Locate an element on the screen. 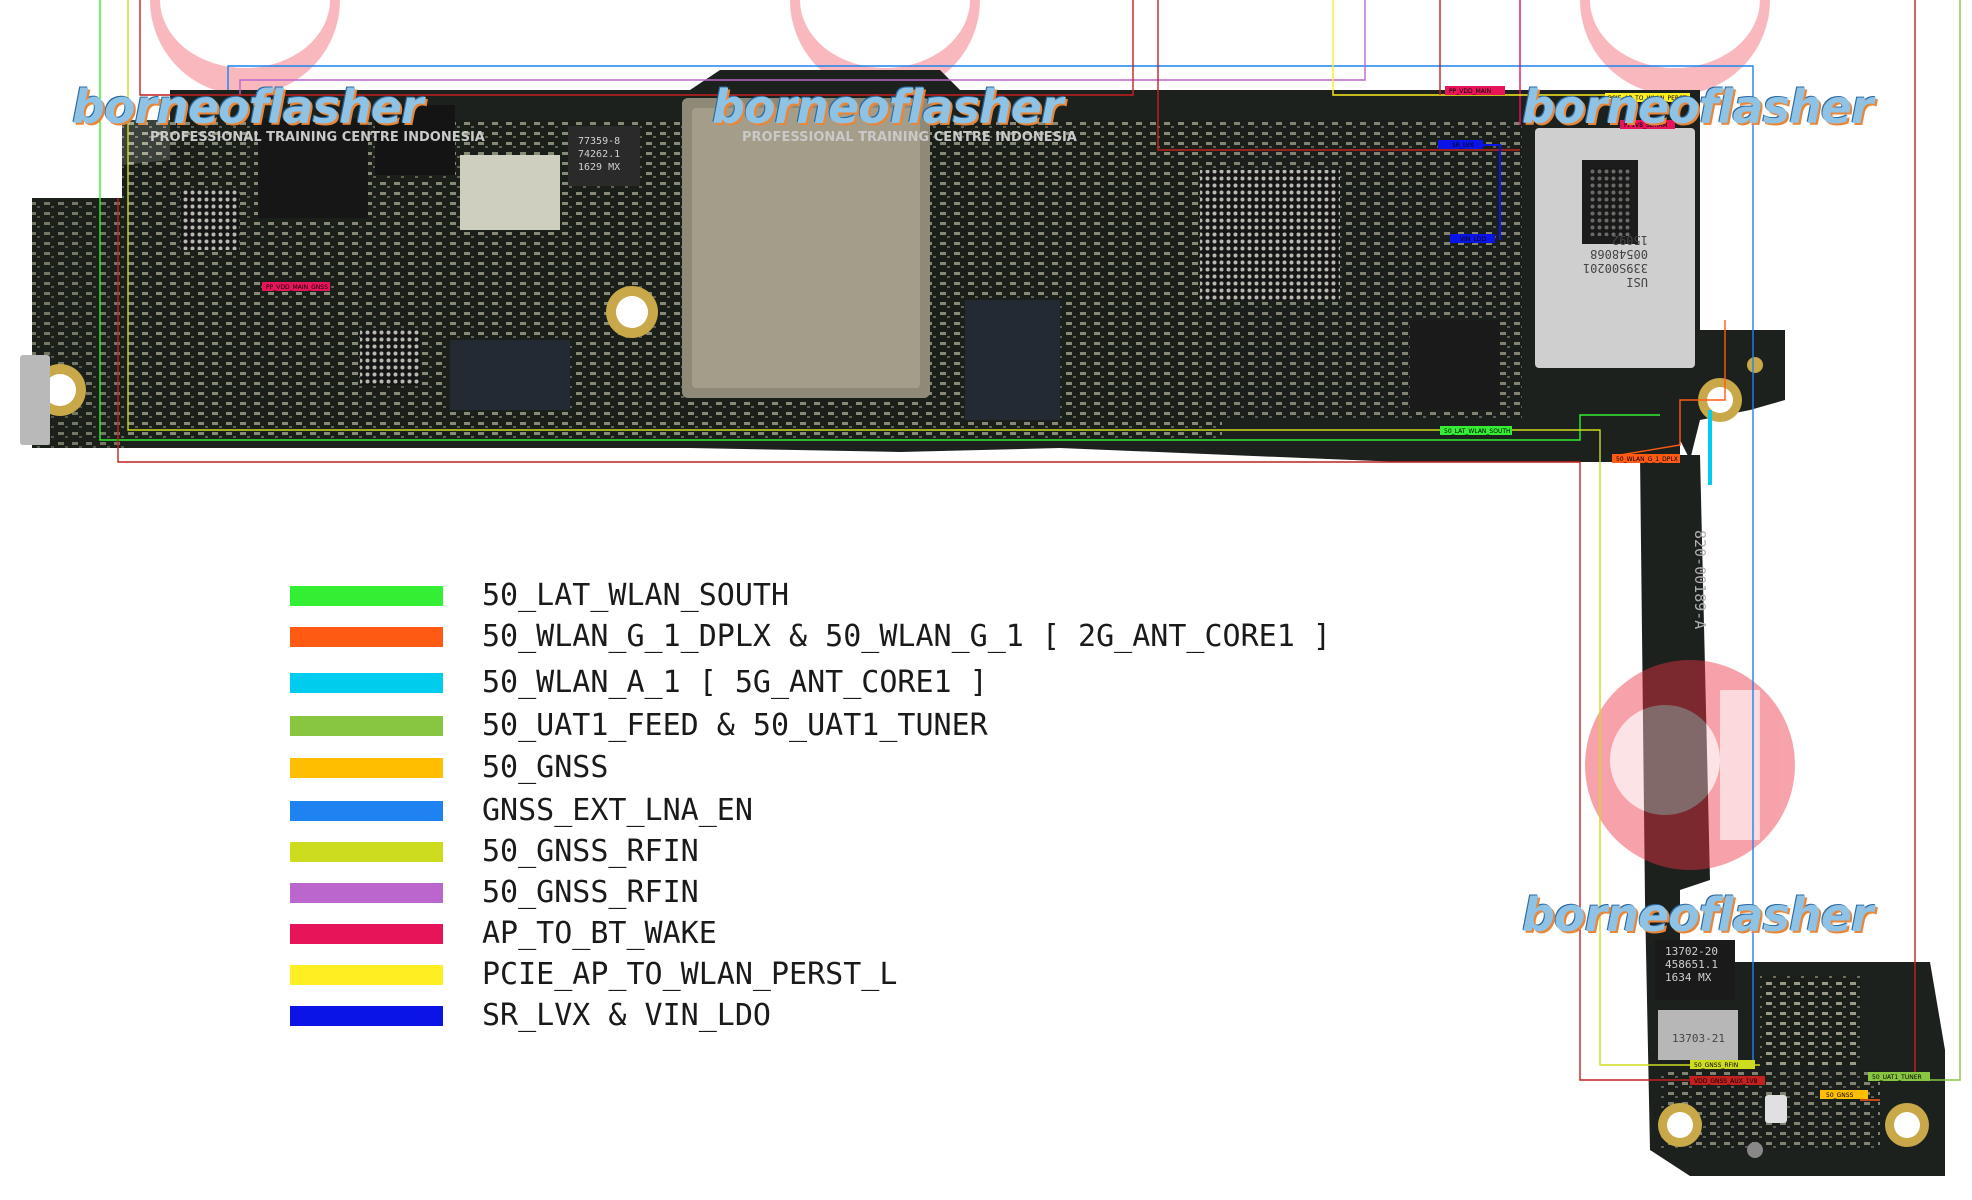  label-sr-lvx: SR_LVX is located at coordinates (1463, 145).